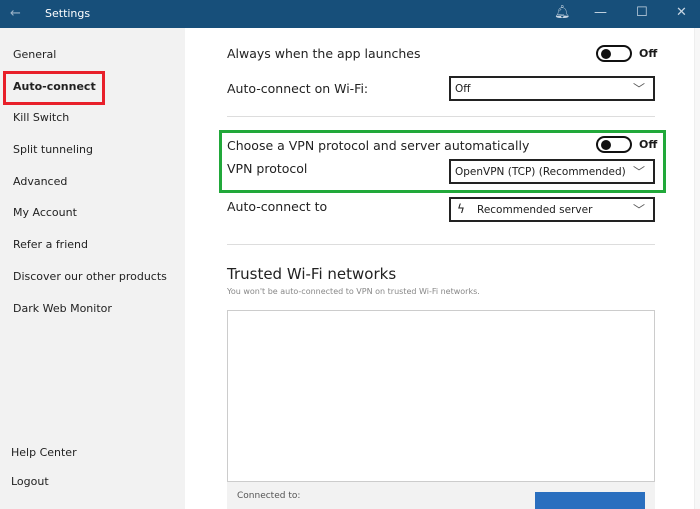 The height and width of the screenshot is (509, 700). I want to click on sidebar-item-refer-a-friend: Refer a friend, so click(50, 244).